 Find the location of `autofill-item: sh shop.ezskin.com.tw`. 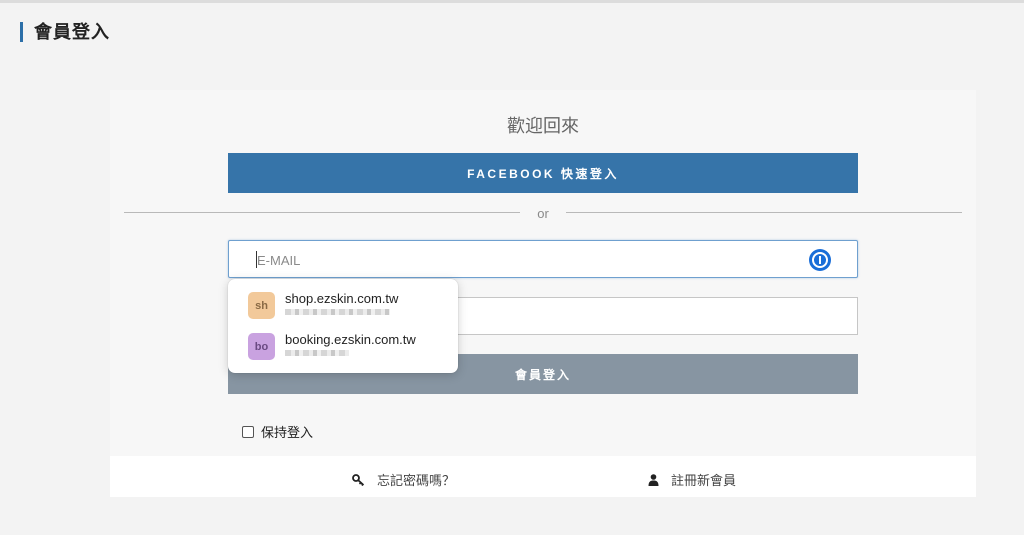

autofill-item: sh shop.ezskin.com.tw is located at coordinates (343, 305).